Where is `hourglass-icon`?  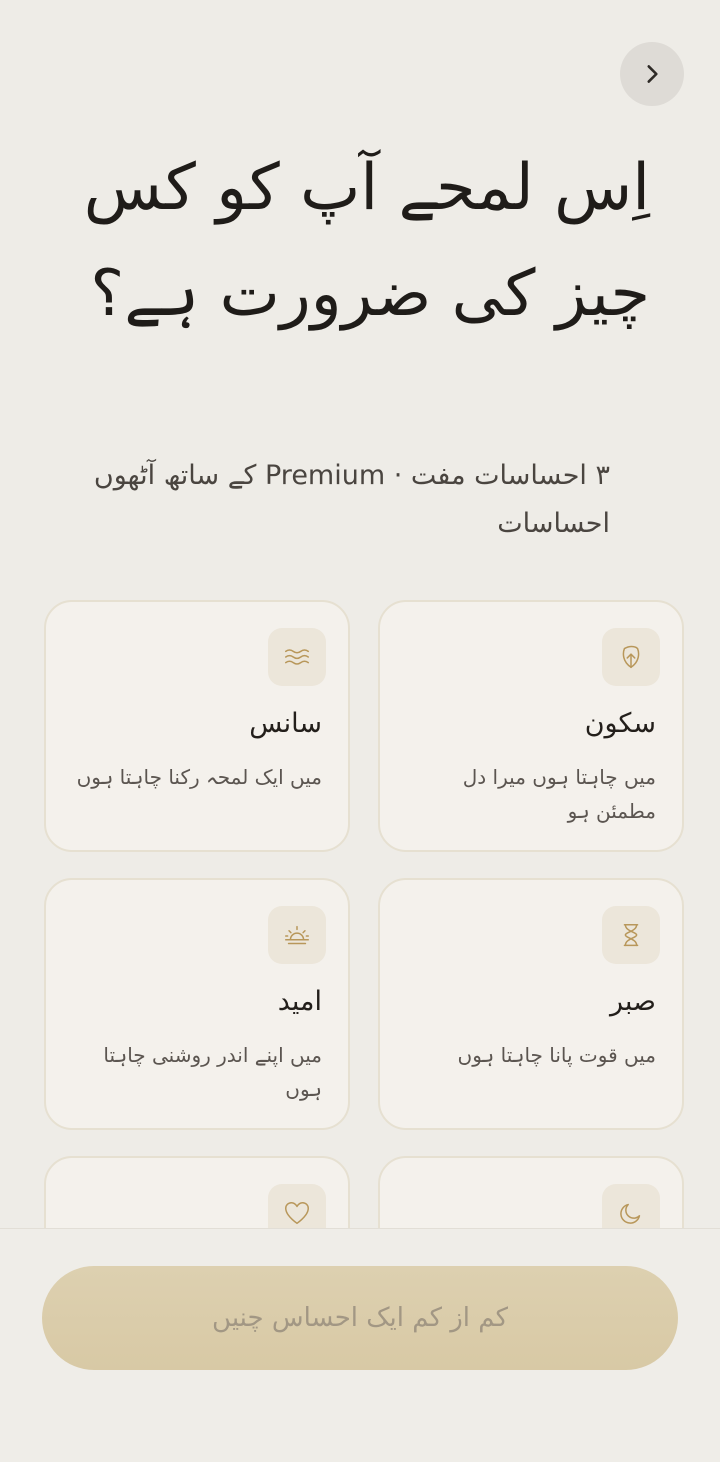
hourglass-icon is located at coordinates (631, 935).